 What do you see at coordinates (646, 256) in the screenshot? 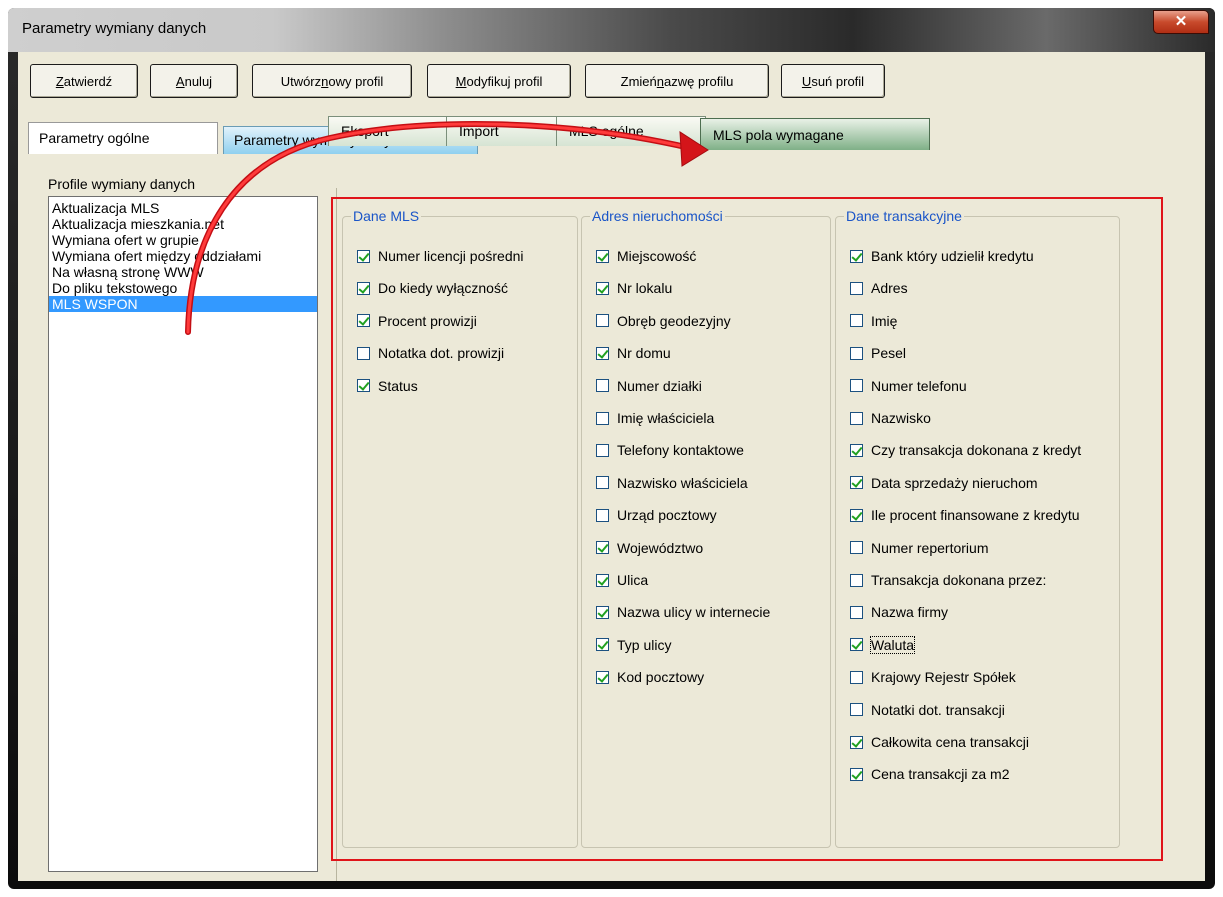
I see `checkbox-field: Miejscowość` at bounding box center [646, 256].